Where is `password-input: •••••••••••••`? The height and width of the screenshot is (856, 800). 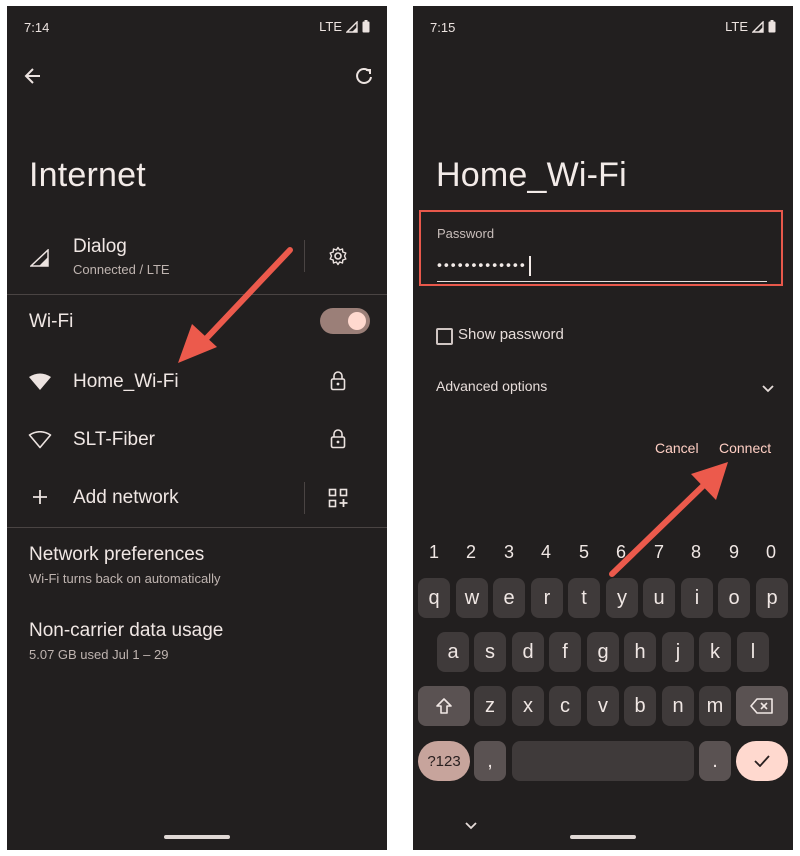 password-input: ••••••••••••• is located at coordinates (484, 266).